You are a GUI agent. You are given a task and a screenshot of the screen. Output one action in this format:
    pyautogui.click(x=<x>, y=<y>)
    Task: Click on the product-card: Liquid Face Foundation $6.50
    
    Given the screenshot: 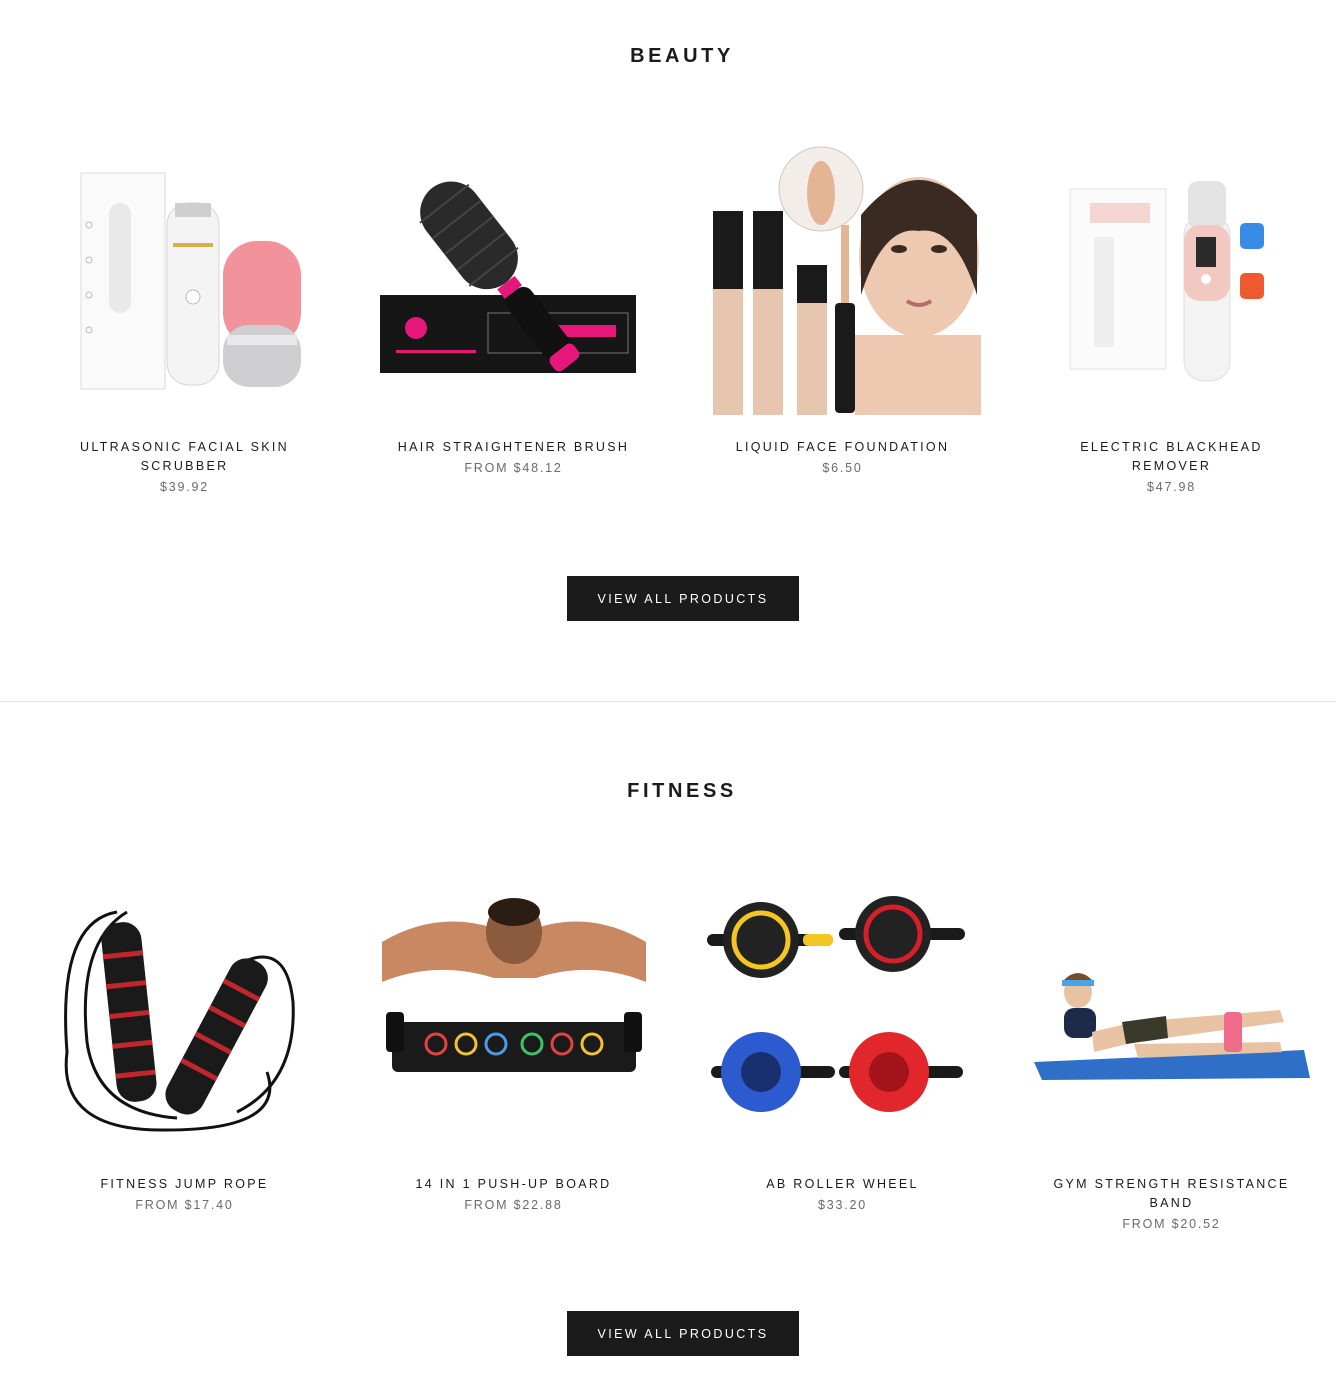 What is the action you would take?
    pyautogui.click(x=842, y=319)
    